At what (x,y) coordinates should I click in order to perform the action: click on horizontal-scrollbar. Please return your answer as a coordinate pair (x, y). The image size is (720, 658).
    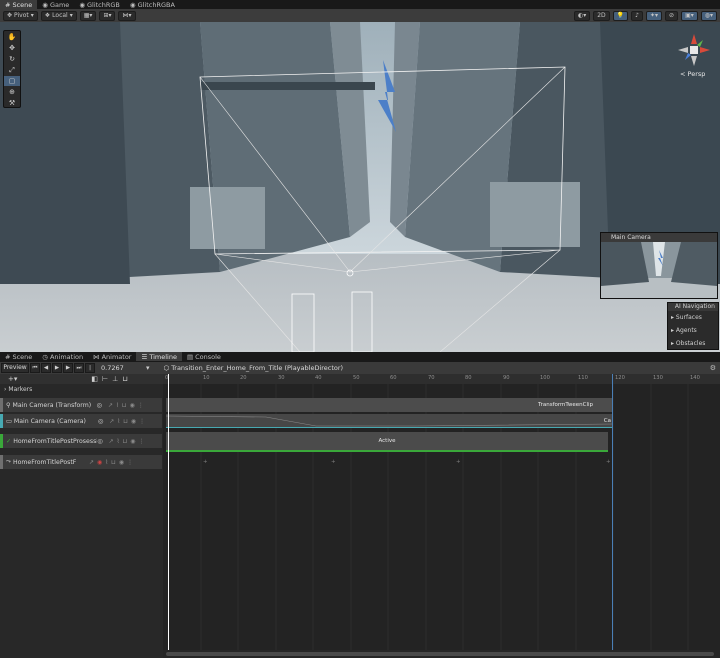
    Looking at the image, I should click on (441, 654).